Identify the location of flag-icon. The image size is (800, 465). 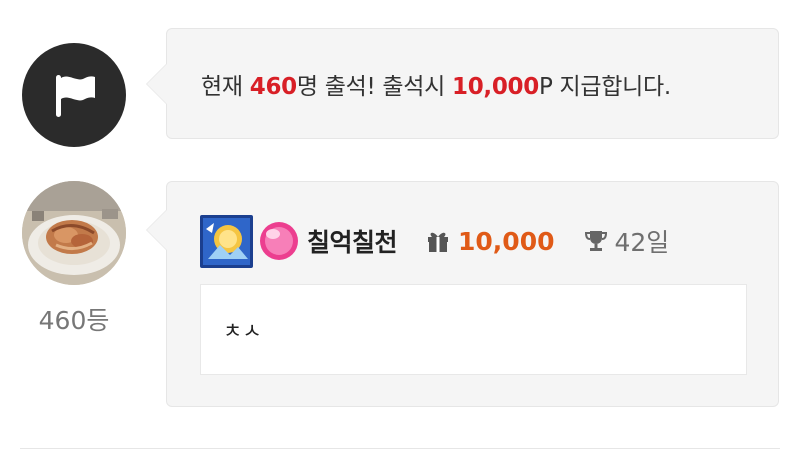
(75, 96).